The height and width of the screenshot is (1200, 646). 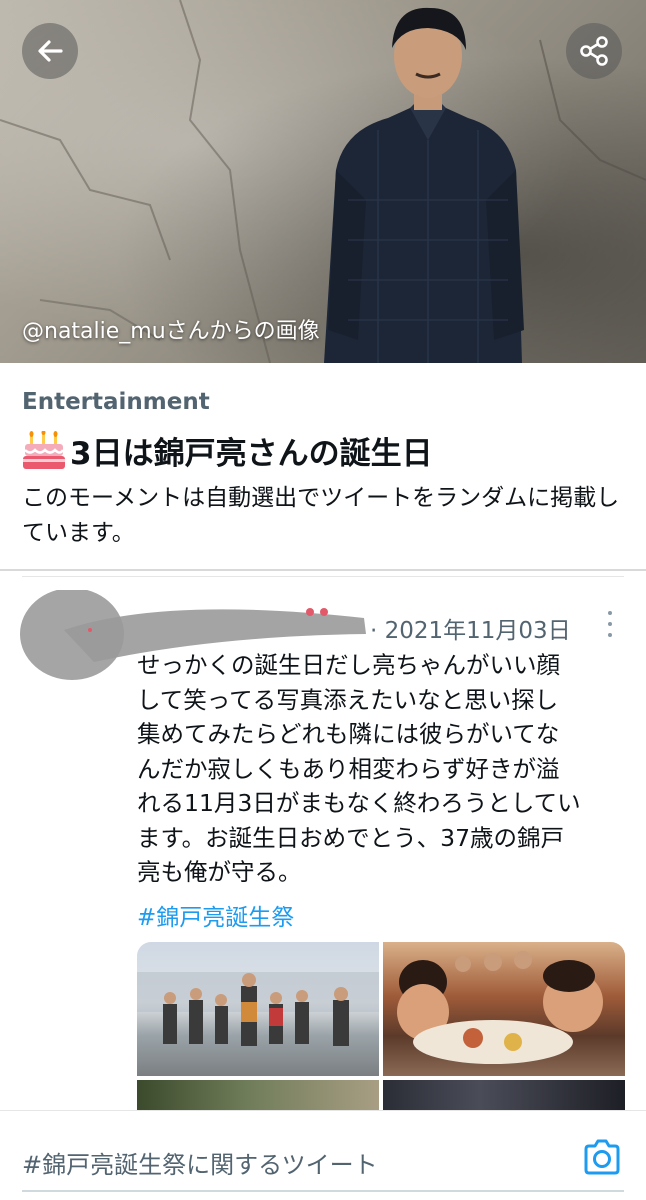 I want to click on tweet-line: れる11月3日がまもなく終わろうとしてい, so click(x=359, y=803).